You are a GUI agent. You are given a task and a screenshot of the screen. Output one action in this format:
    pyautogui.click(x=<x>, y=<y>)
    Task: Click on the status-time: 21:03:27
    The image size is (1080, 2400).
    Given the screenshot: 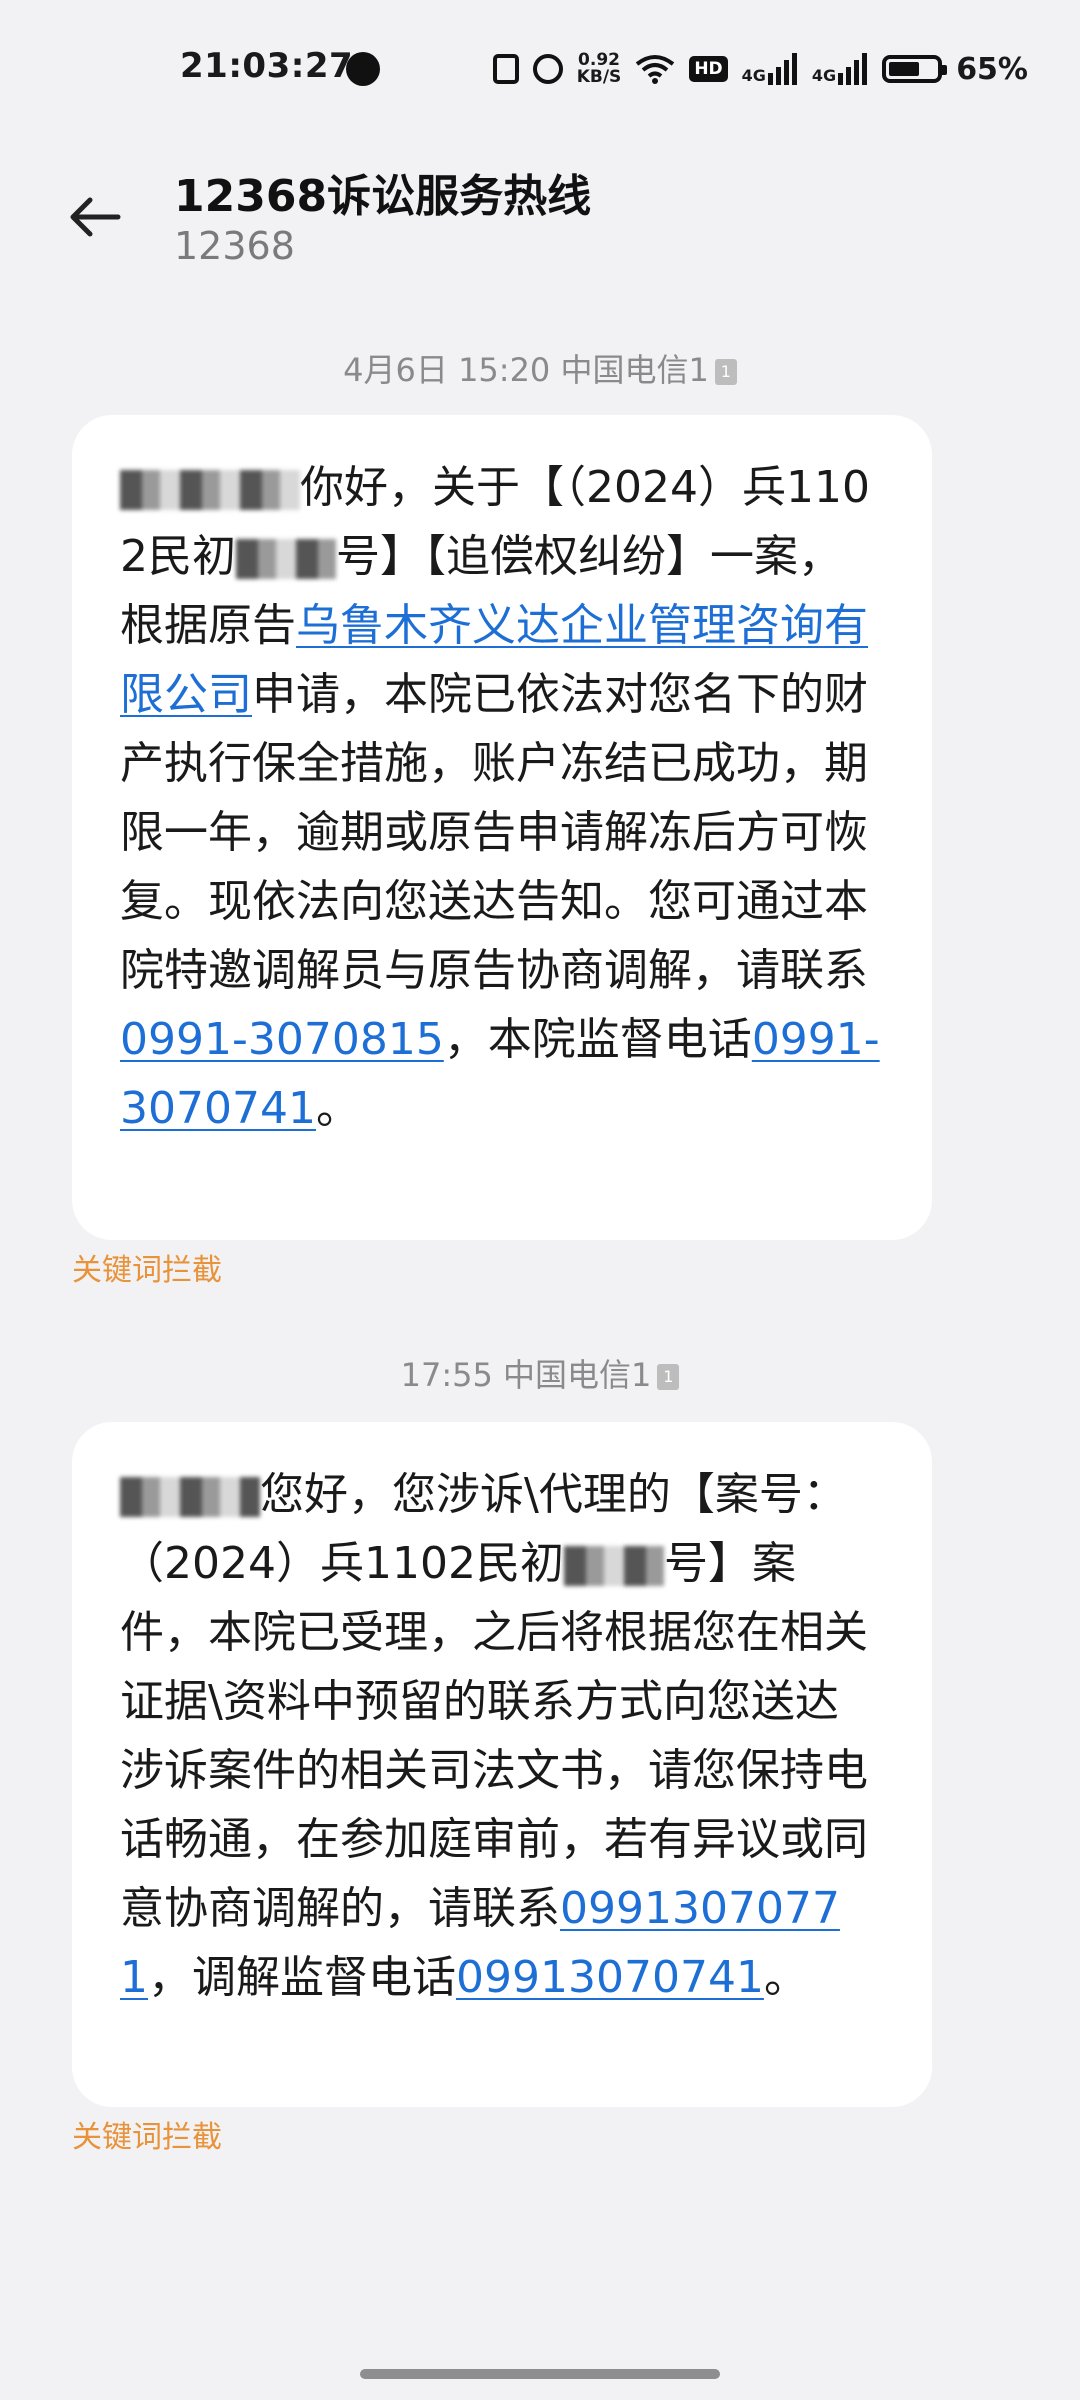 What is the action you would take?
    pyautogui.click(x=267, y=66)
    